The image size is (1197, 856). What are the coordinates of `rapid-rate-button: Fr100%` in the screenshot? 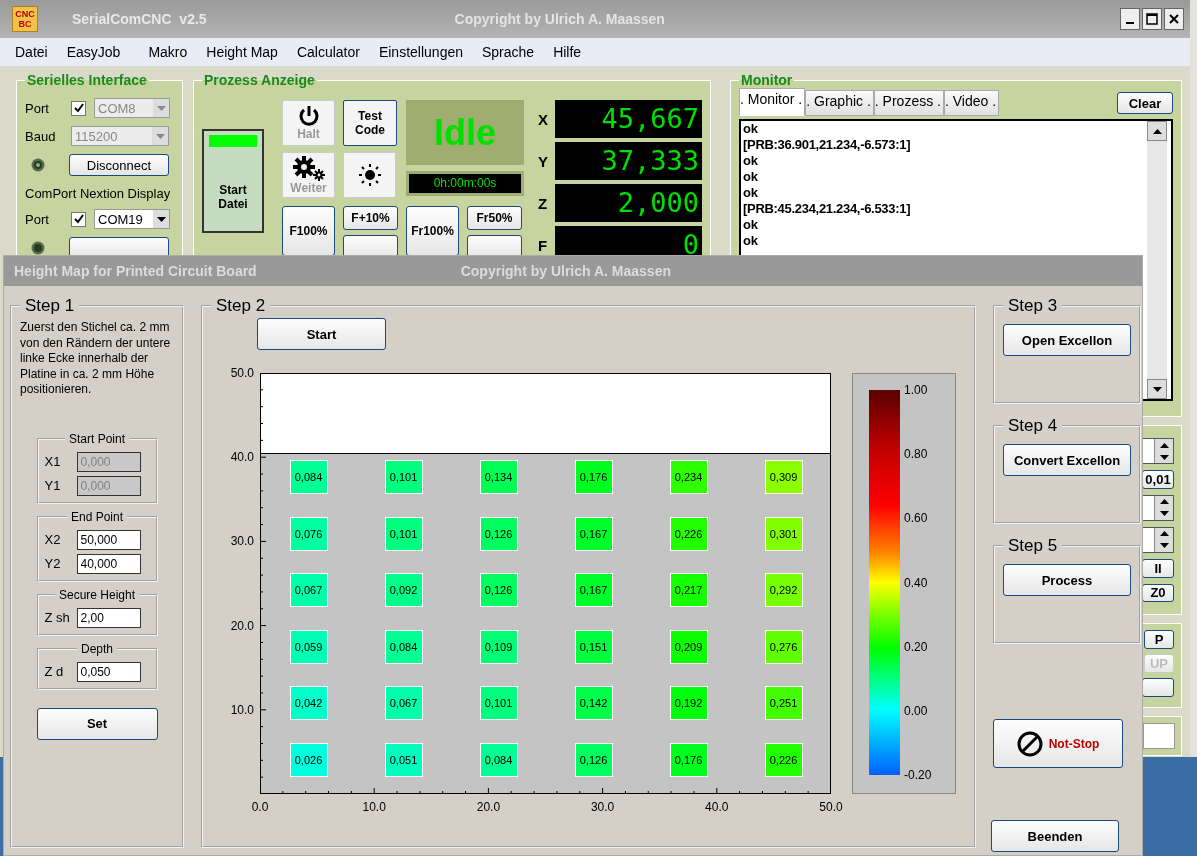 It's located at (432, 231).